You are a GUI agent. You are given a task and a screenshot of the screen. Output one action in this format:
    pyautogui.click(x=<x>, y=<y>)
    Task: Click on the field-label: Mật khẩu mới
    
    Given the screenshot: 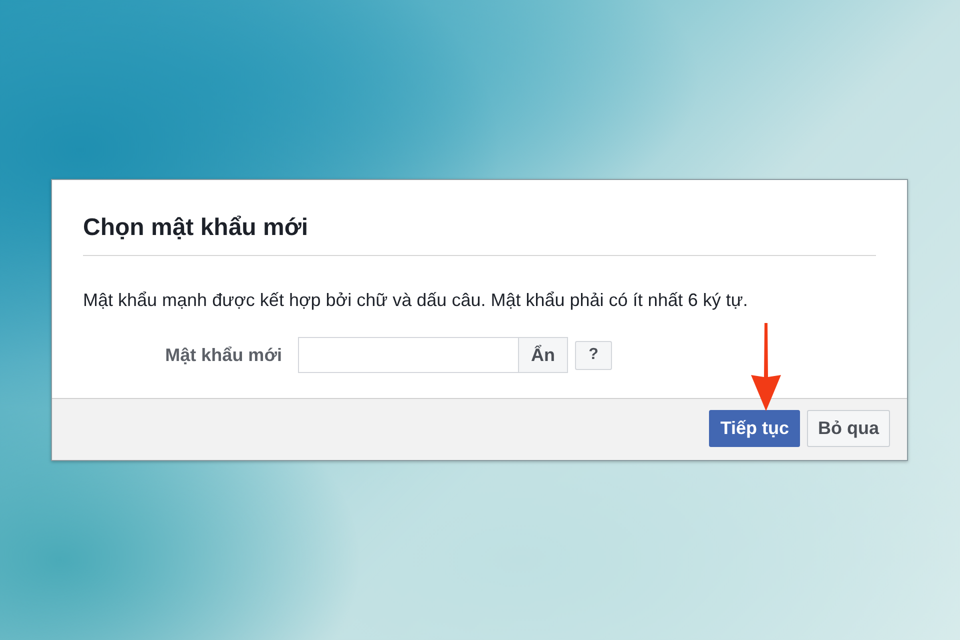 What is the action you would take?
    pyautogui.click(x=223, y=355)
    